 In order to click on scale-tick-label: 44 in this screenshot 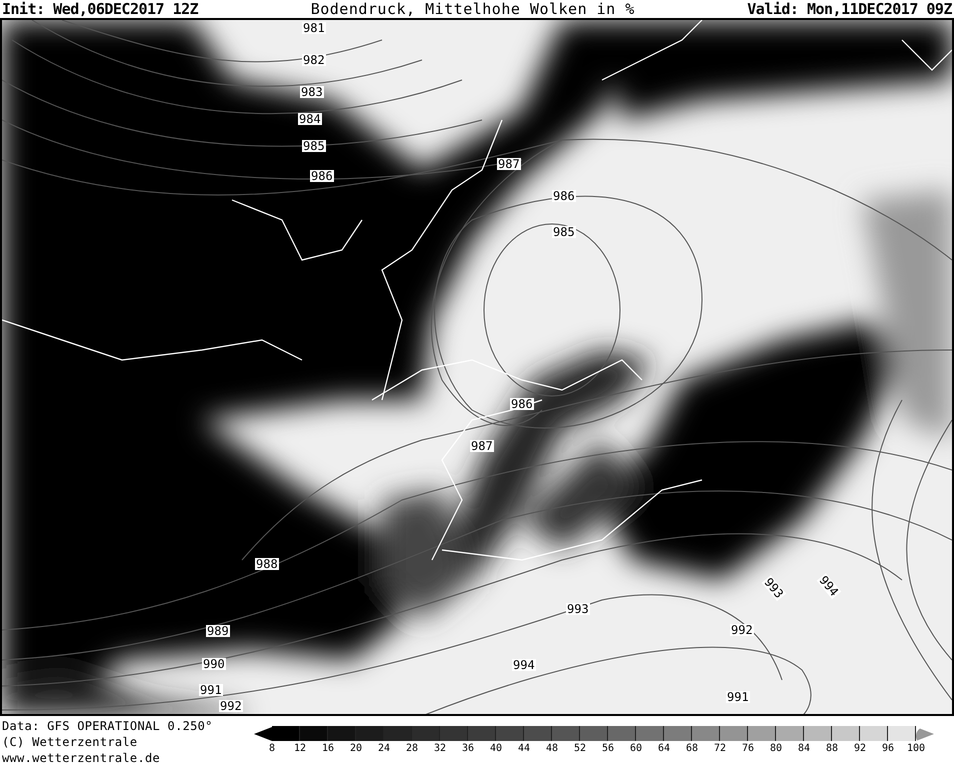, I will do `click(524, 749)`.